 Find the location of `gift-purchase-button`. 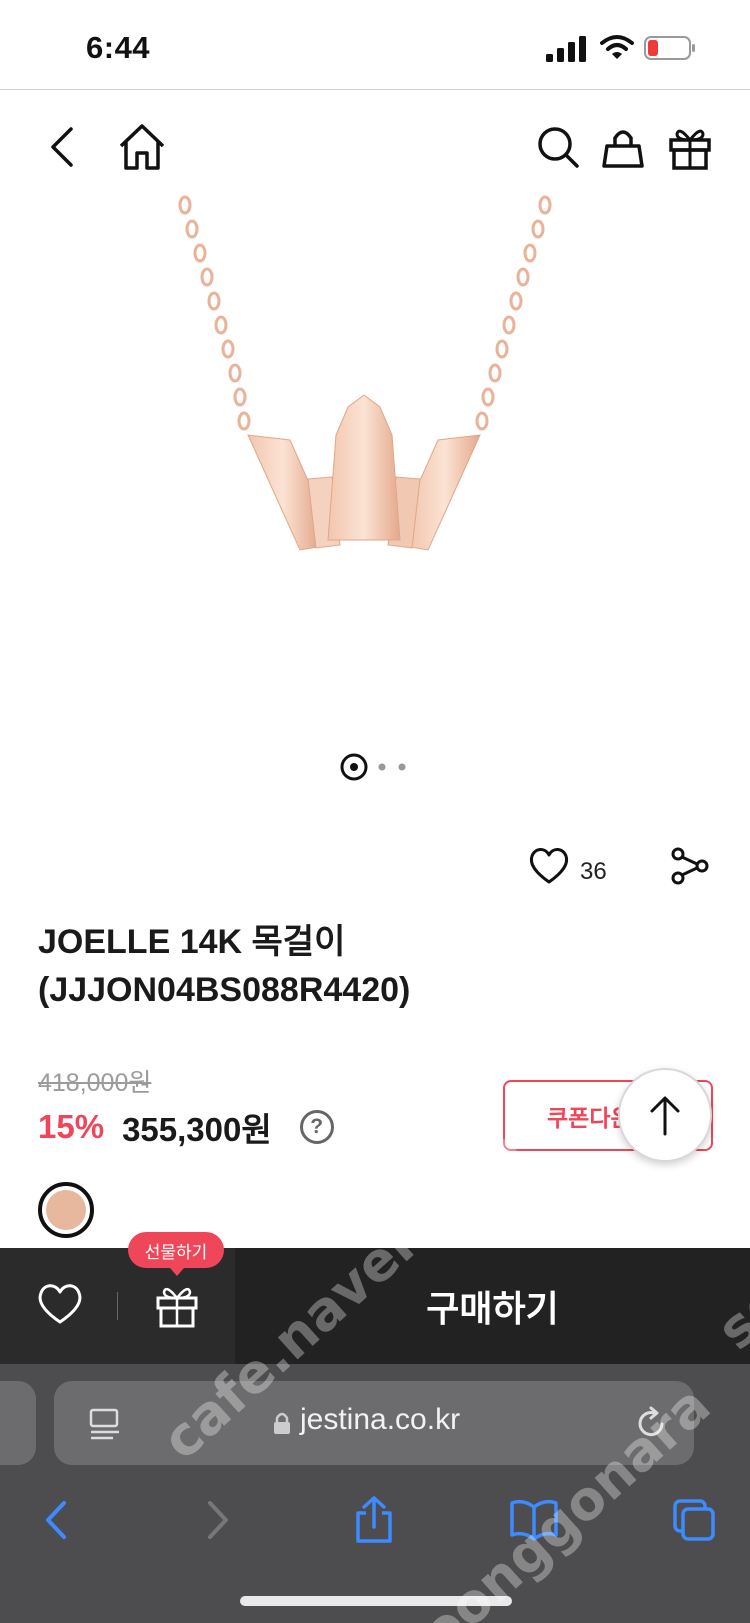

gift-purchase-button is located at coordinates (177, 1305).